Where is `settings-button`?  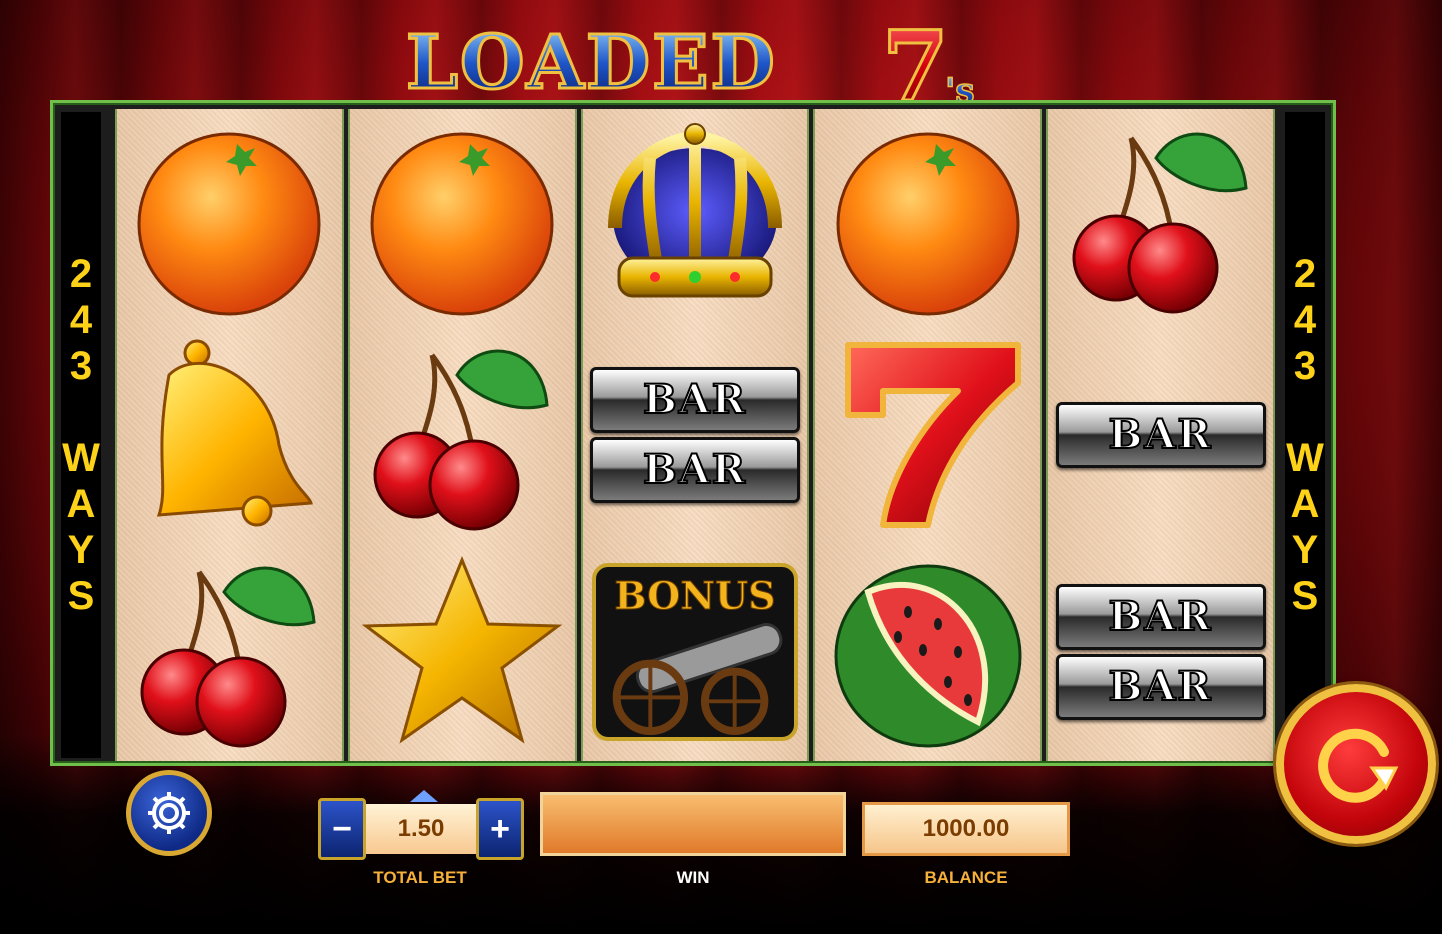 settings-button is located at coordinates (169, 813).